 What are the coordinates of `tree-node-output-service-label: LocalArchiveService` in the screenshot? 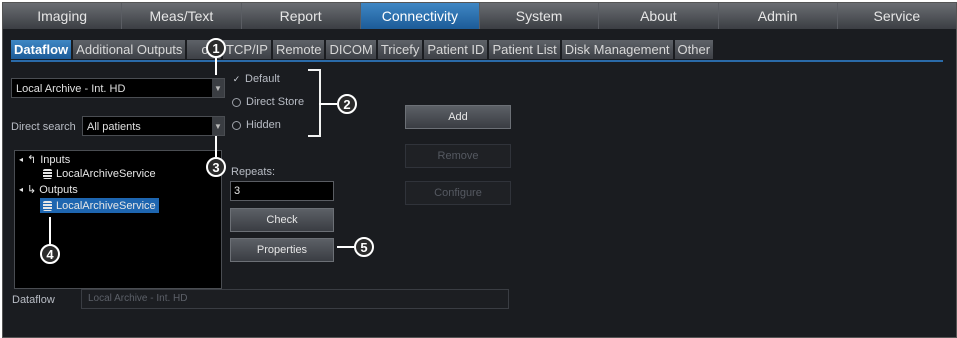 It's located at (106, 205).